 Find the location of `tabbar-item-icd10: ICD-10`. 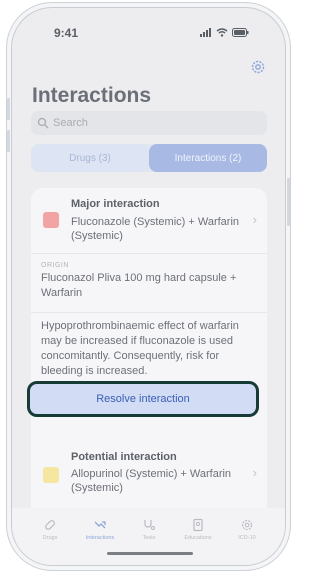

tabbar-item-icd10: ICD-10 is located at coordinates (247, 529).